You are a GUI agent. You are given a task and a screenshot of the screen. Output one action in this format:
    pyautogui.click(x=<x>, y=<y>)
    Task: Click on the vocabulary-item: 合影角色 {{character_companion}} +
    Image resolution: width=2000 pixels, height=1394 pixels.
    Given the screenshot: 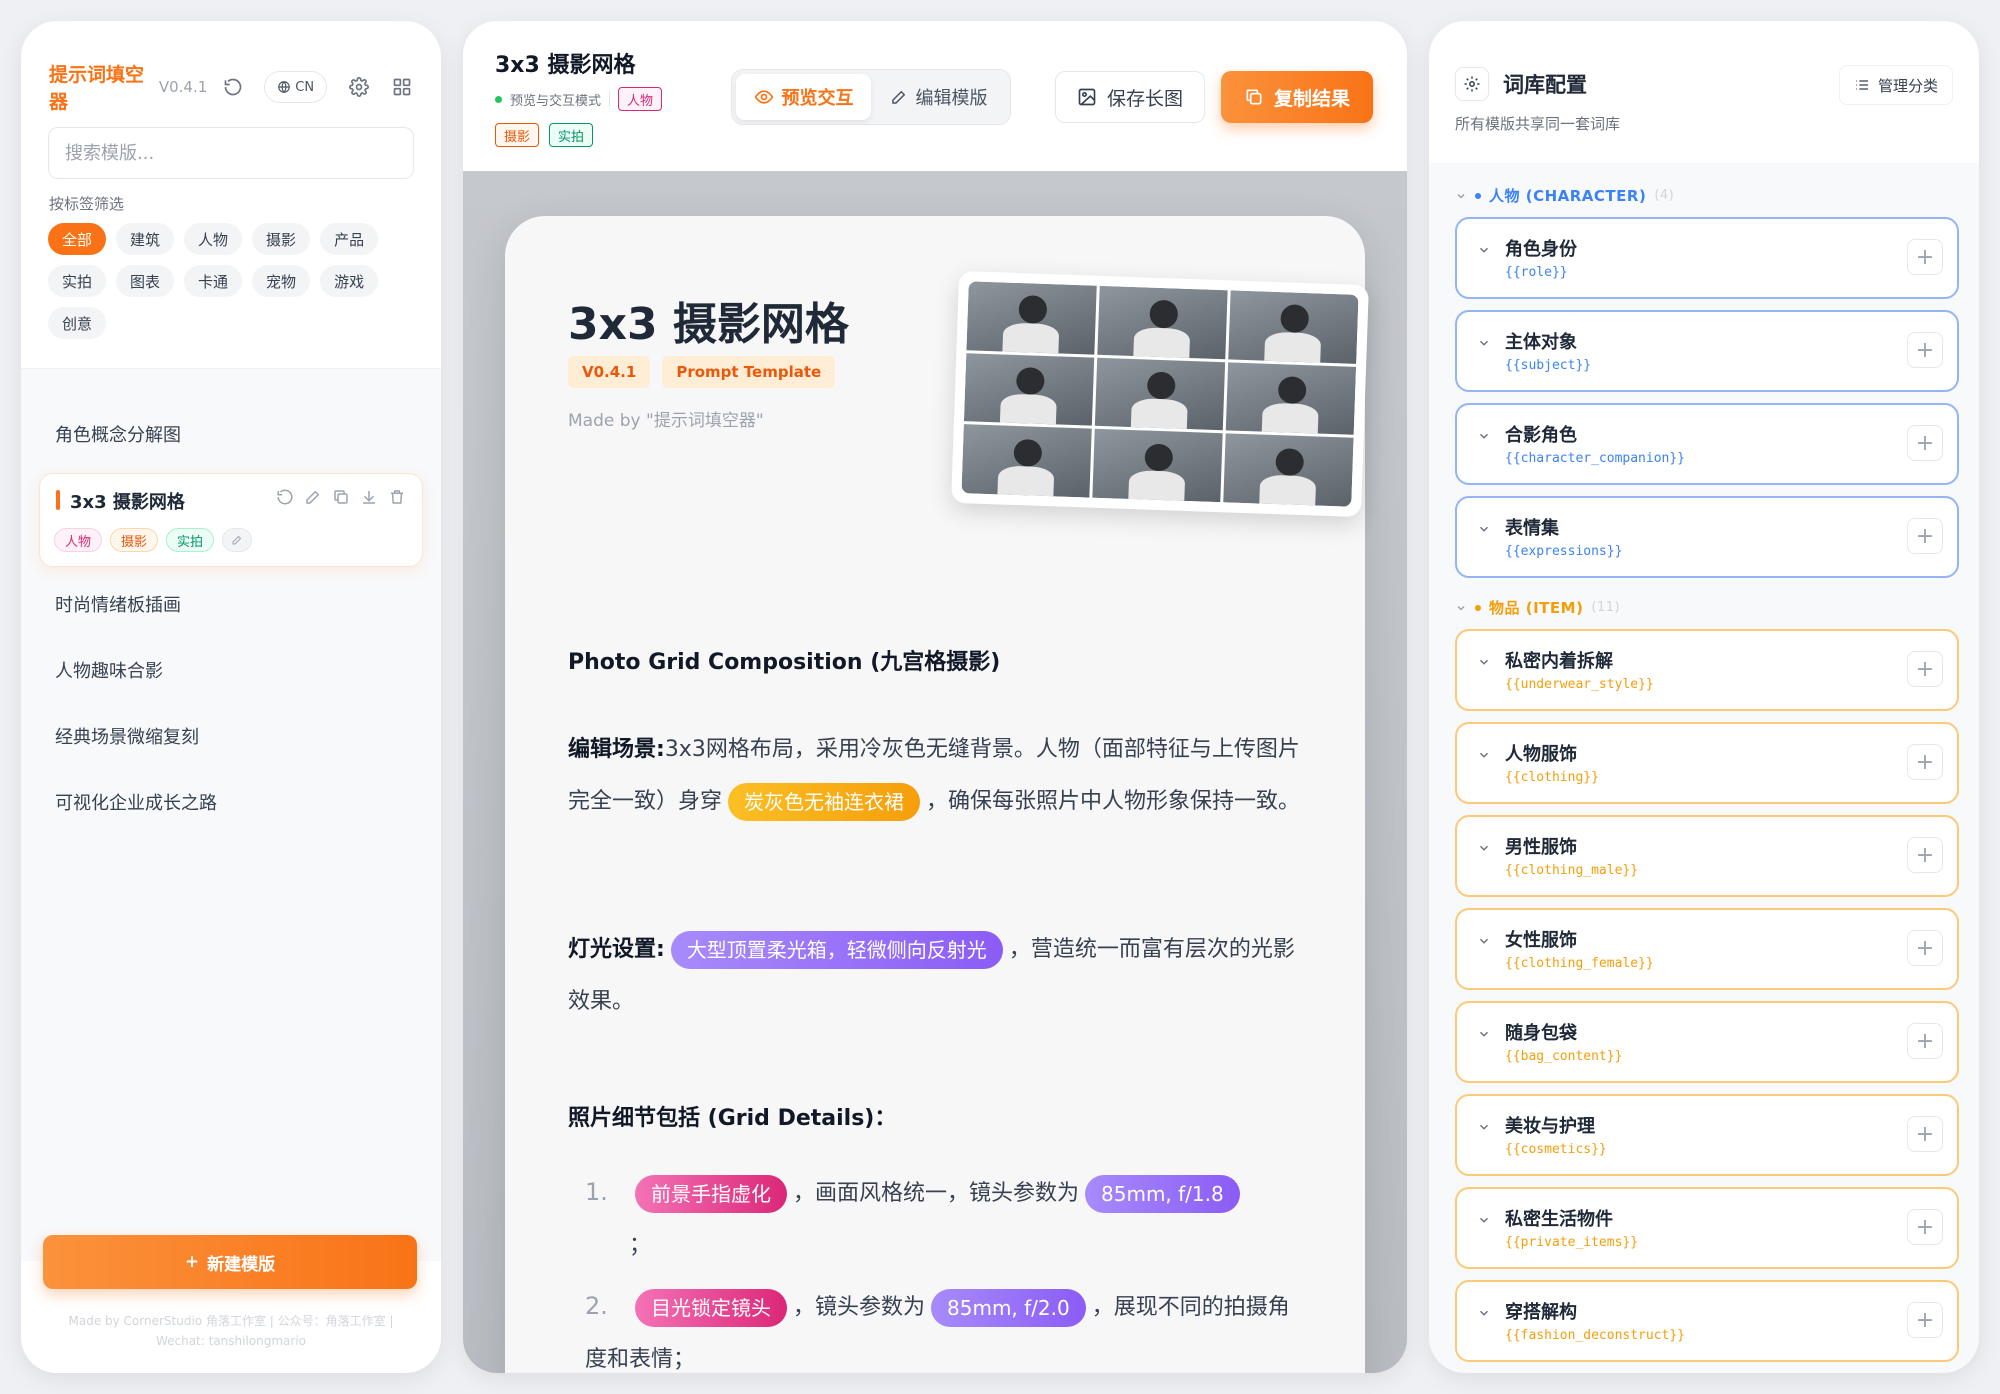 What is the action you would take?
    pyautogui.click(x=1707, y=444)
    